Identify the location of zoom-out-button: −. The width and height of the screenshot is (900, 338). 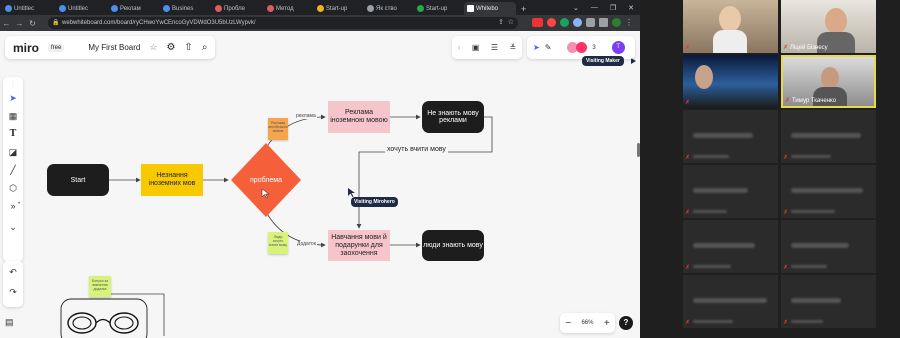
(568, 323).